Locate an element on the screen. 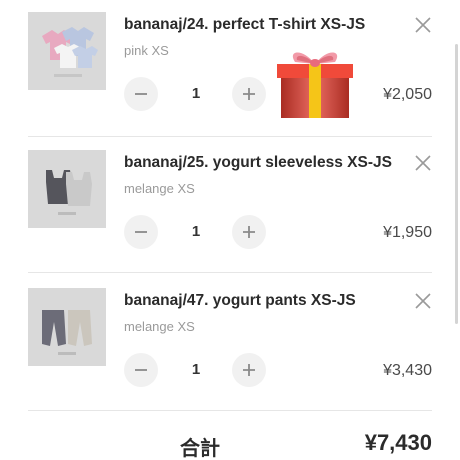  product-name: bananaj/47. yogurt pants XS-JS is located at coordinates (240, 301).